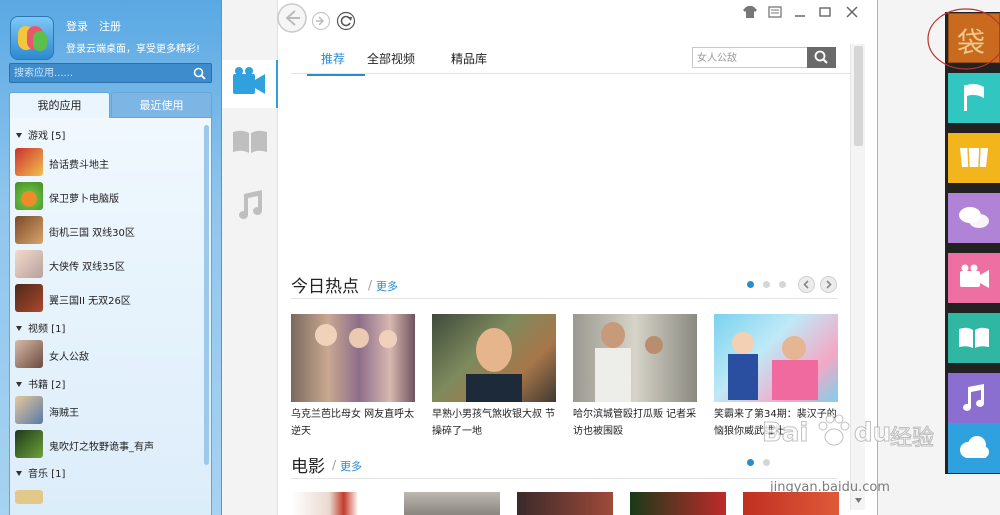  I want to click on cards-icon, so click(974, 157).